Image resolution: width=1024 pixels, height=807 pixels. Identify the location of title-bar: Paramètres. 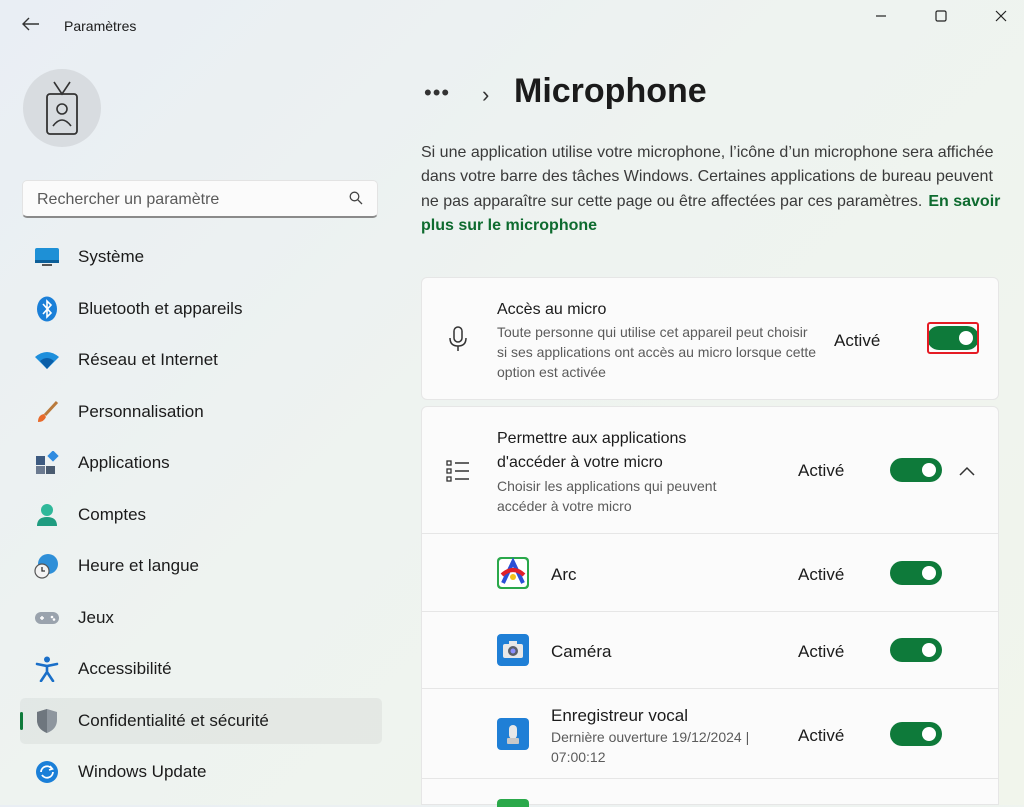
(512, 22).